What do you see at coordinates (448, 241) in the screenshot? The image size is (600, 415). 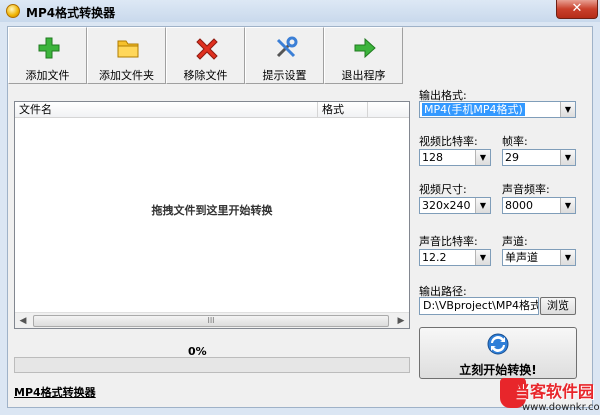 I see `audio-bitrate-label: 声音比特率:` at bounding box center [448, 241].